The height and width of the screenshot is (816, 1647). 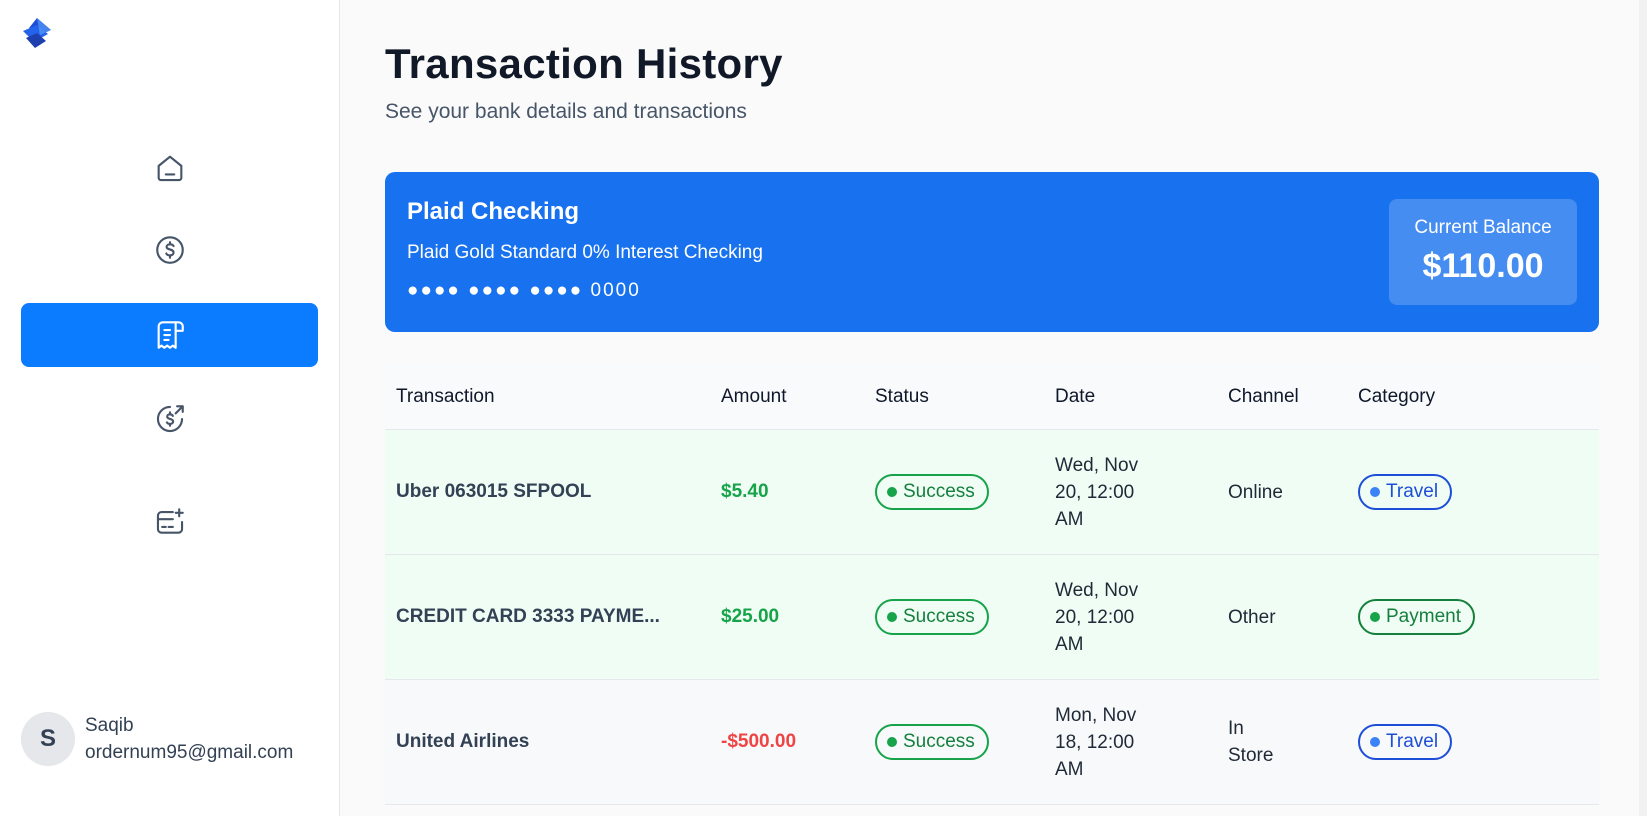 I want to click on category-badge: Payment, so click(x=1416, y=617).